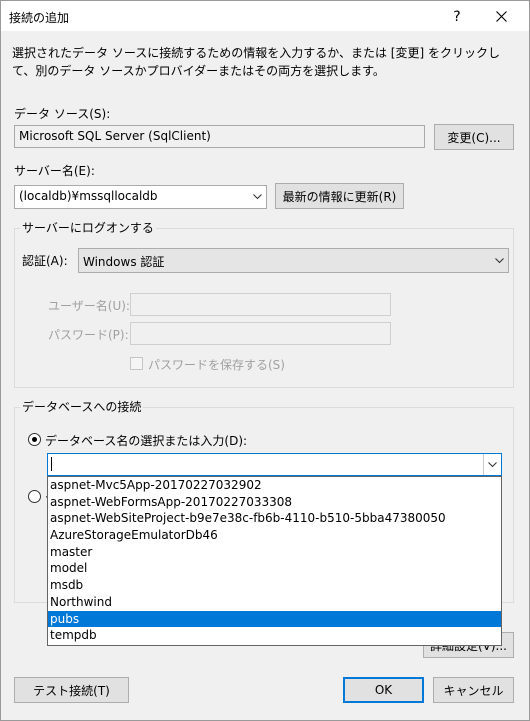 The width and height of the screenshot is (530, 721). Describe the element at coordinates (216, 365) in the screenshot. I see `save-password-label: パスワードを保存する(S)` at that location.